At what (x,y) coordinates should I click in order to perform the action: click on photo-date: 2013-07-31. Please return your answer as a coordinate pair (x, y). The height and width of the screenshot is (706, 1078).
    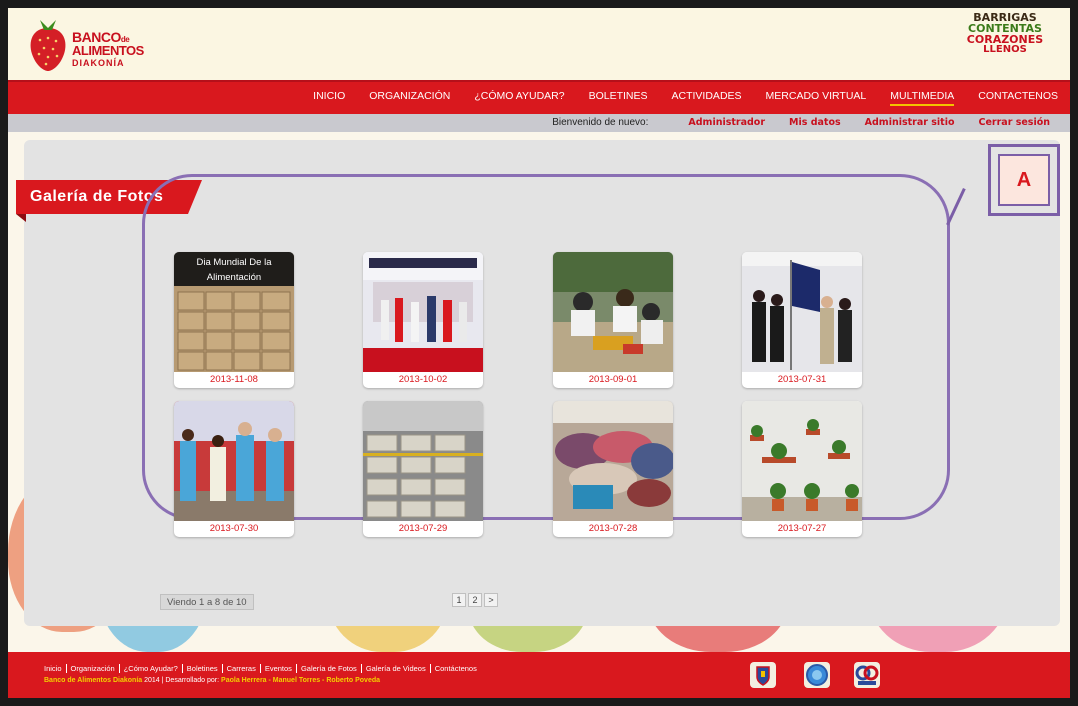
    Looking at the image, I should click on (802, 379).